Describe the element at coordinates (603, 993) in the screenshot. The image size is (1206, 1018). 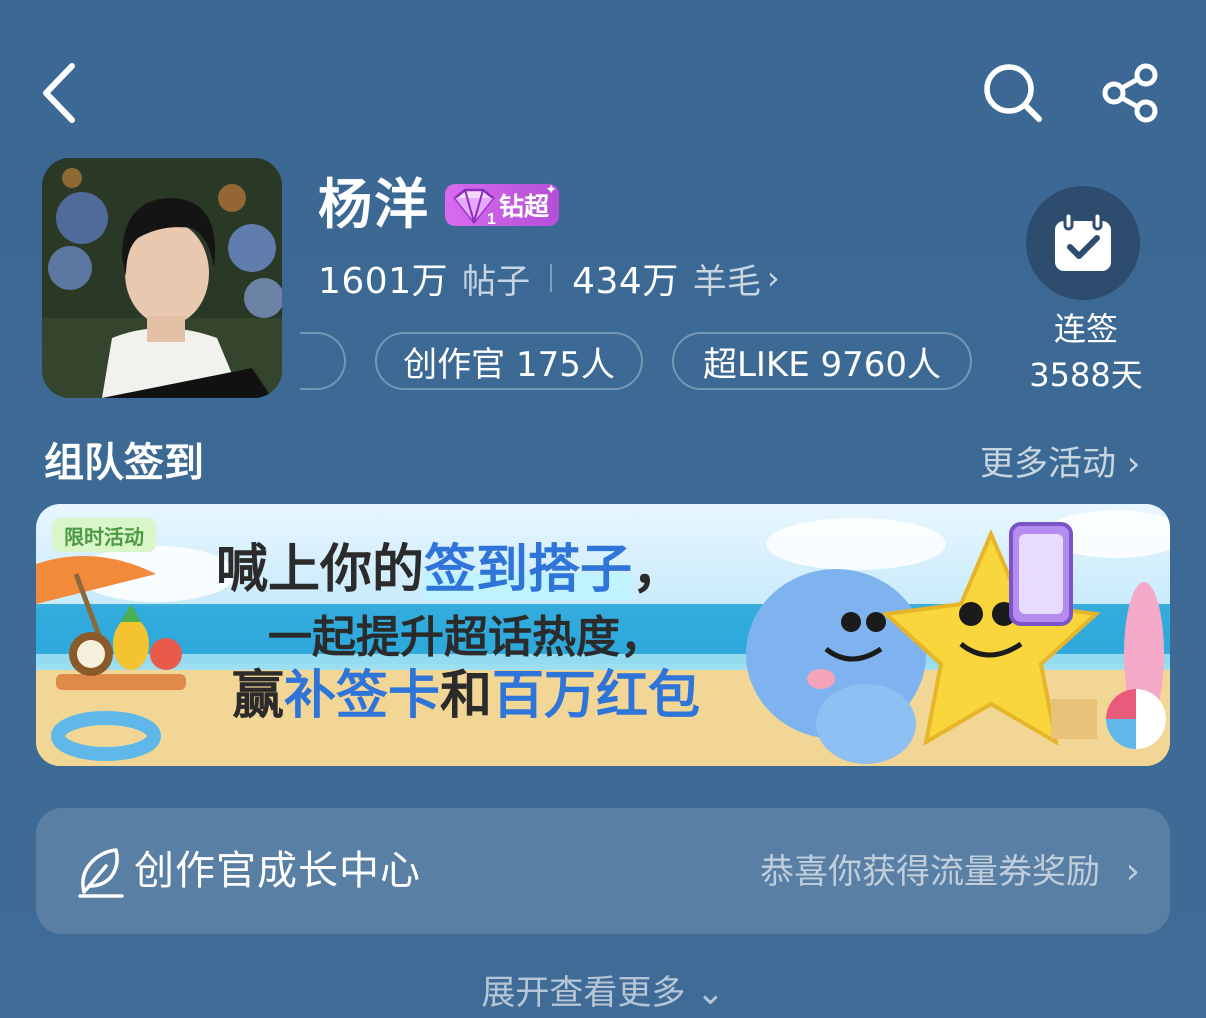
I see `expand-more-button: 展开查看更多 ⌄` at that location.